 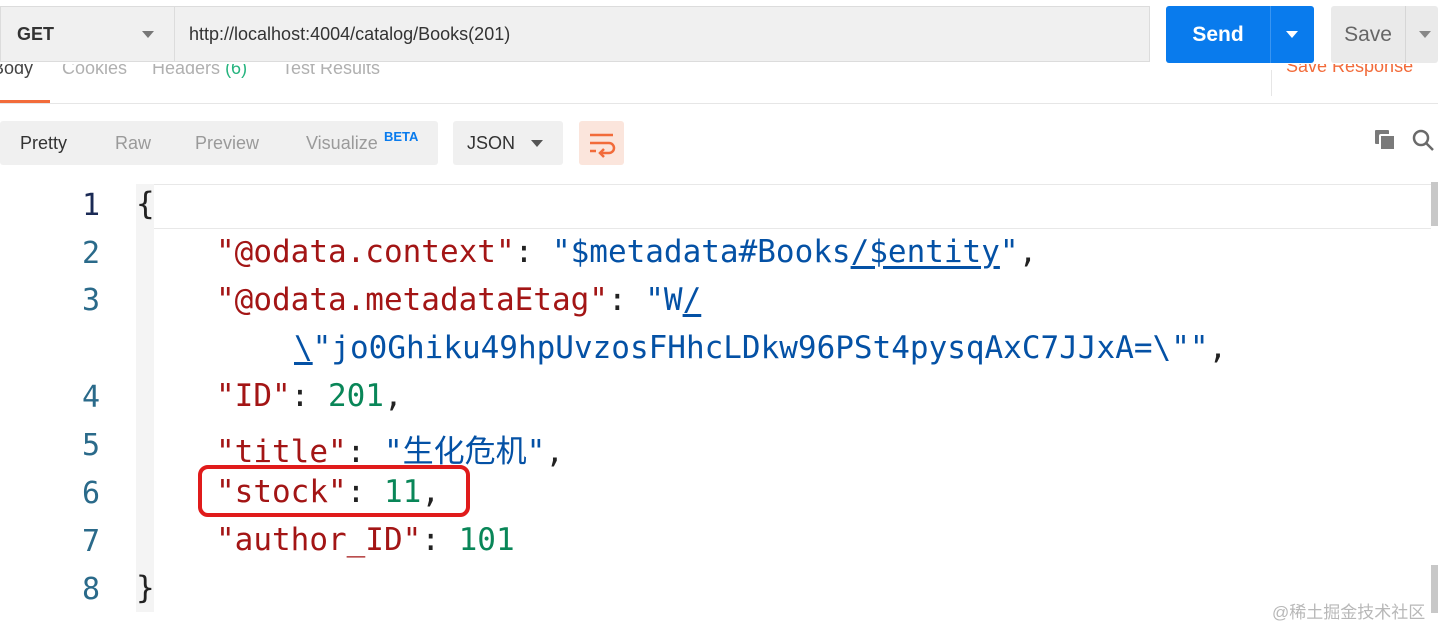 What do you see at coordinates (662, 34) in the screenshot?
I see `url-input: http://localhost:4004/catalog/Books(201)` at bounding box center [662, 34].